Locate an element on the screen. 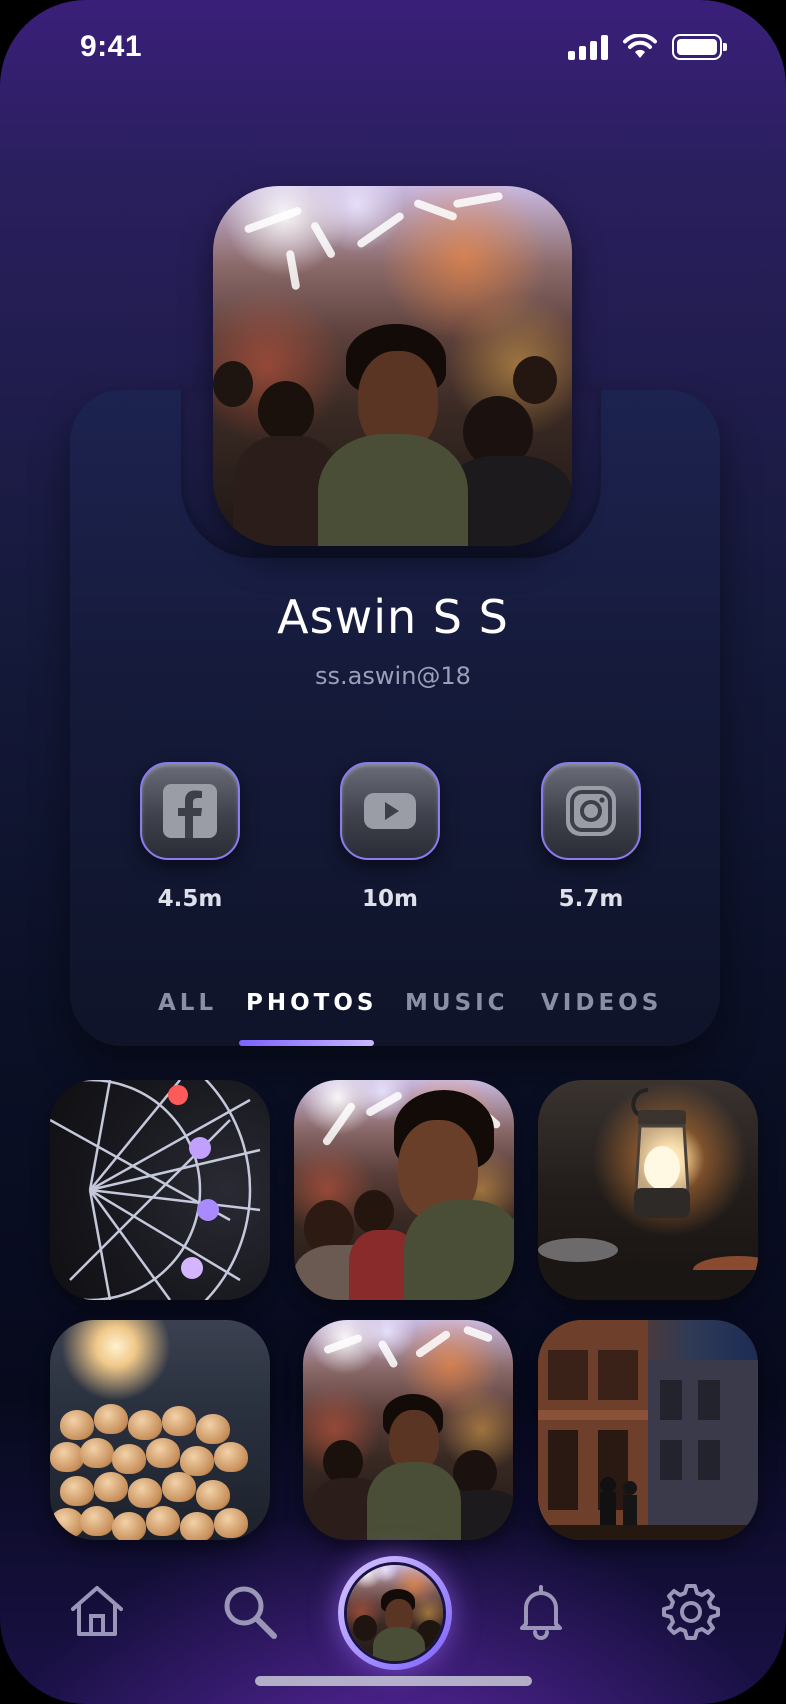  status-icons is located at coordinates (647, 47).